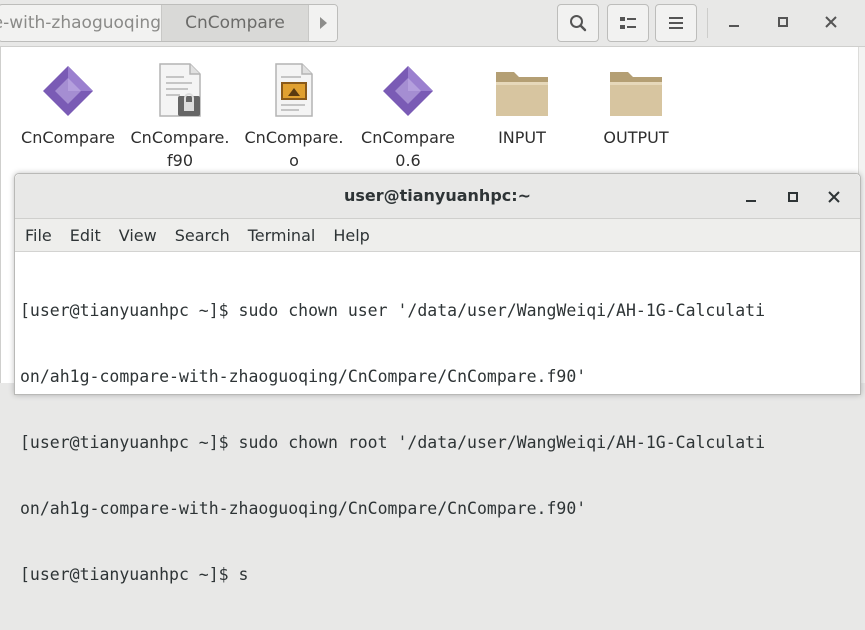 The image size is (865, 630). I want to click on breadcrumb: pare-with-zhaoguoqing CnCompare, so click(169, 23).